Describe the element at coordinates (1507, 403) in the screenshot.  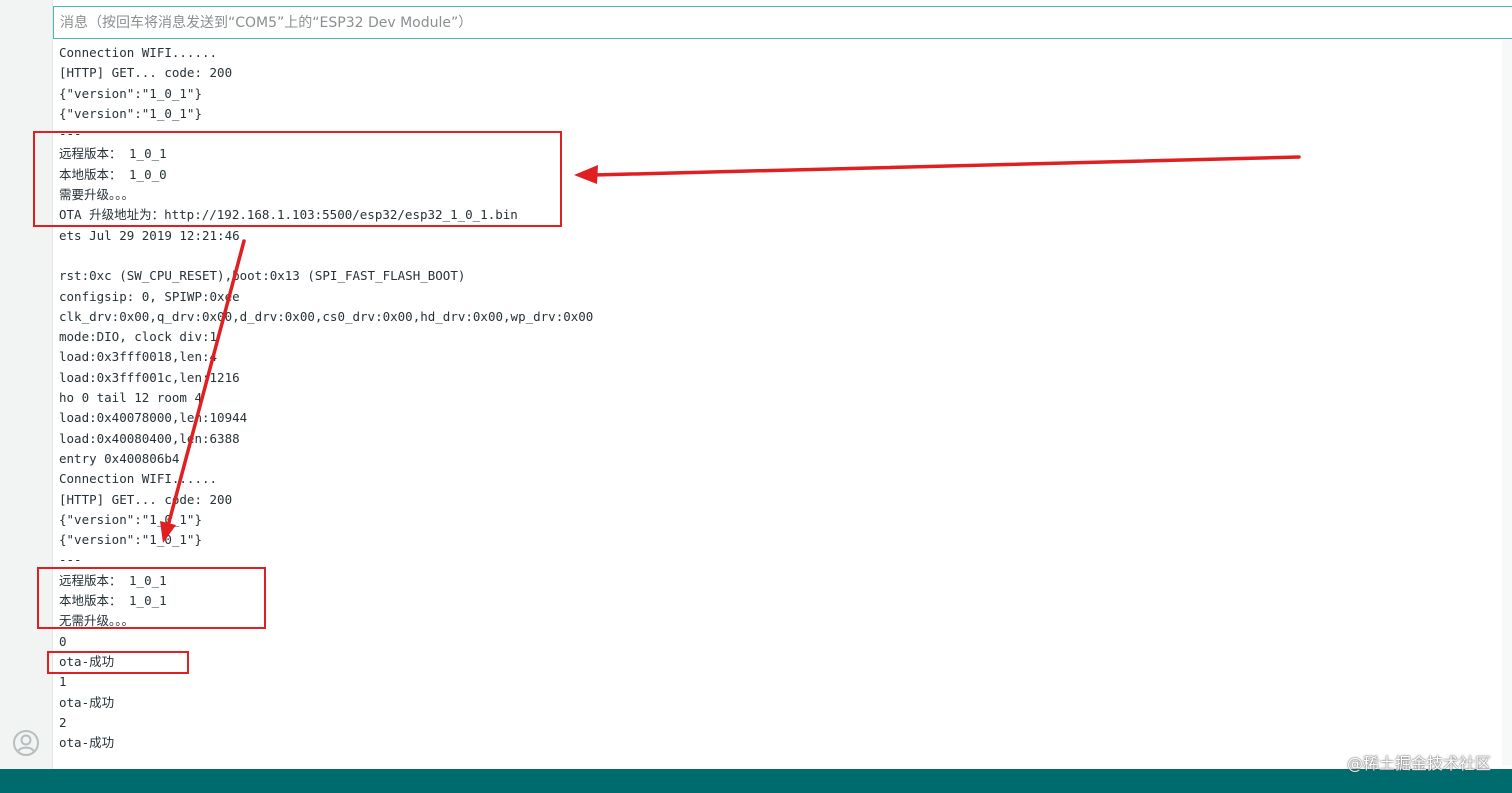
I see `output-scrollbar` at that location.